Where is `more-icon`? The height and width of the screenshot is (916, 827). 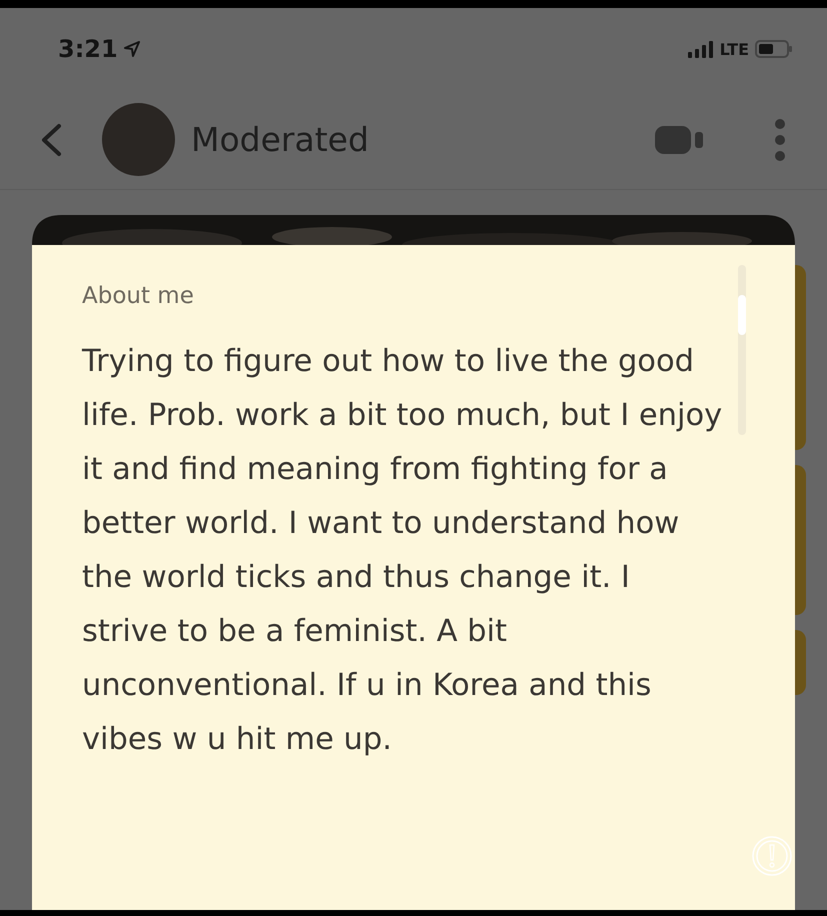 more-icon is located at coordinates (780, 140).